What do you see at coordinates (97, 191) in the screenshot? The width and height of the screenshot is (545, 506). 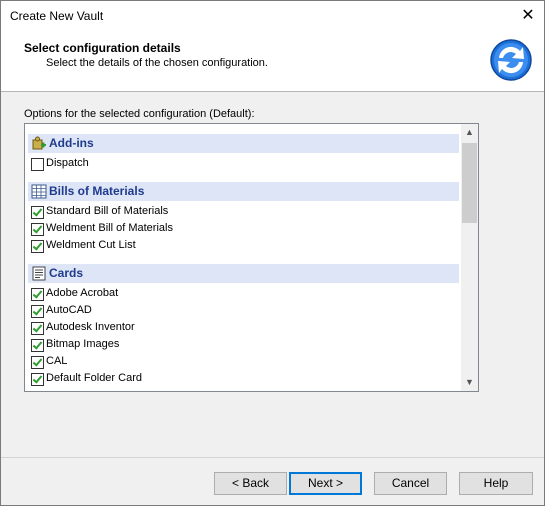 I see `group-label: Bills of Materials` at bounding box center [97, 191].